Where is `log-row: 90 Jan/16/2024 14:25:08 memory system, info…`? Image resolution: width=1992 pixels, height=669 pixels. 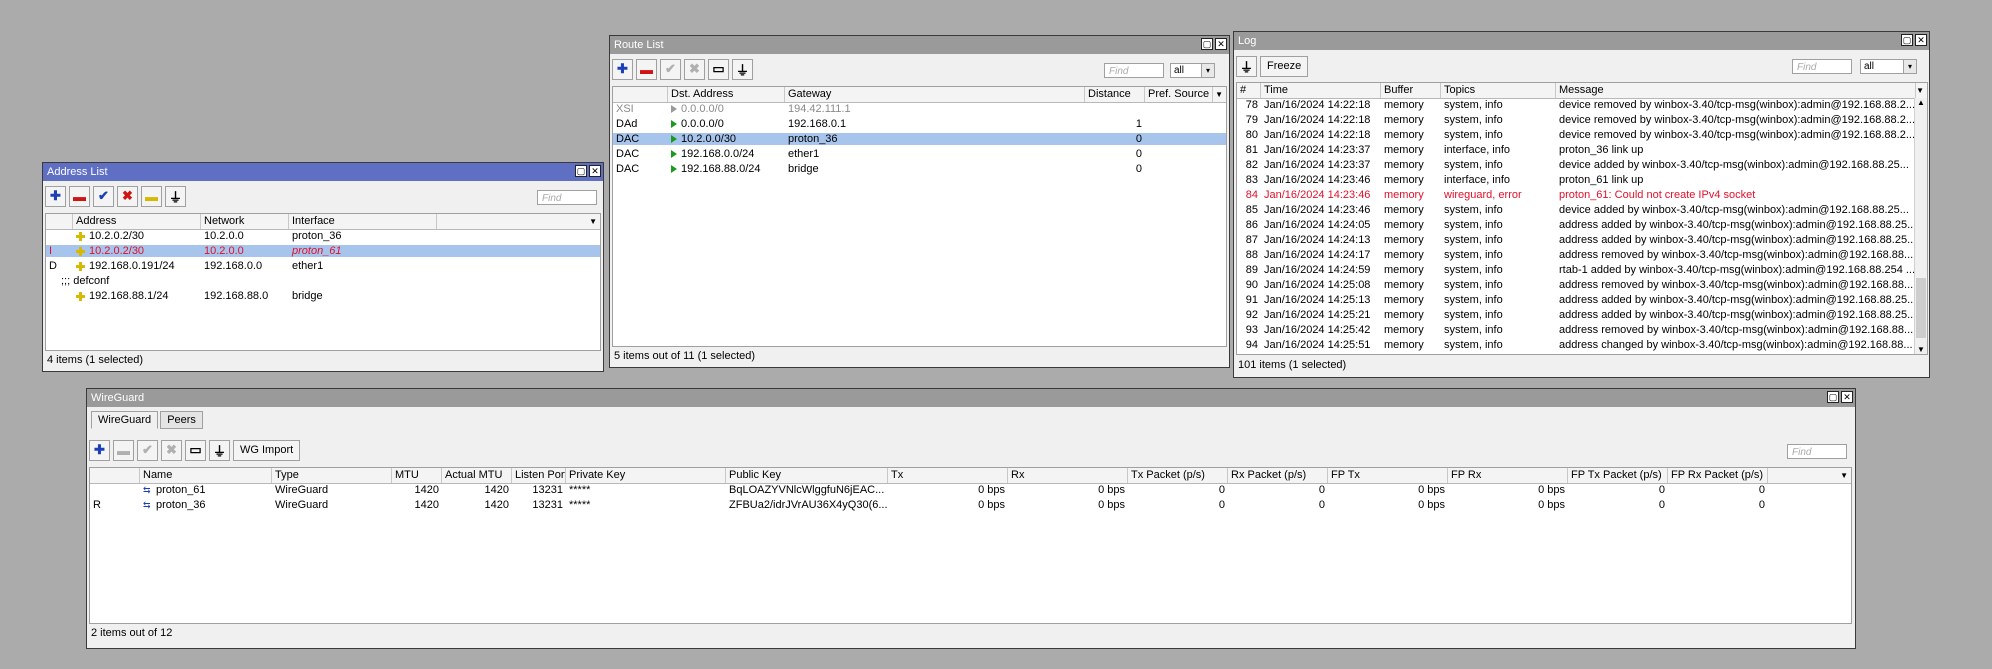 log-row: 90 Jan/16/2024 14:25:08 memory system, info… is located at coordinates (1582, 285).